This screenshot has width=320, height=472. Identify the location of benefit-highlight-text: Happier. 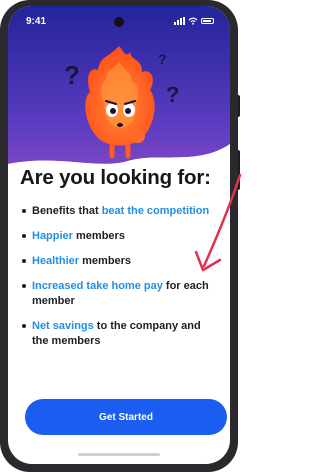
(52, 236).